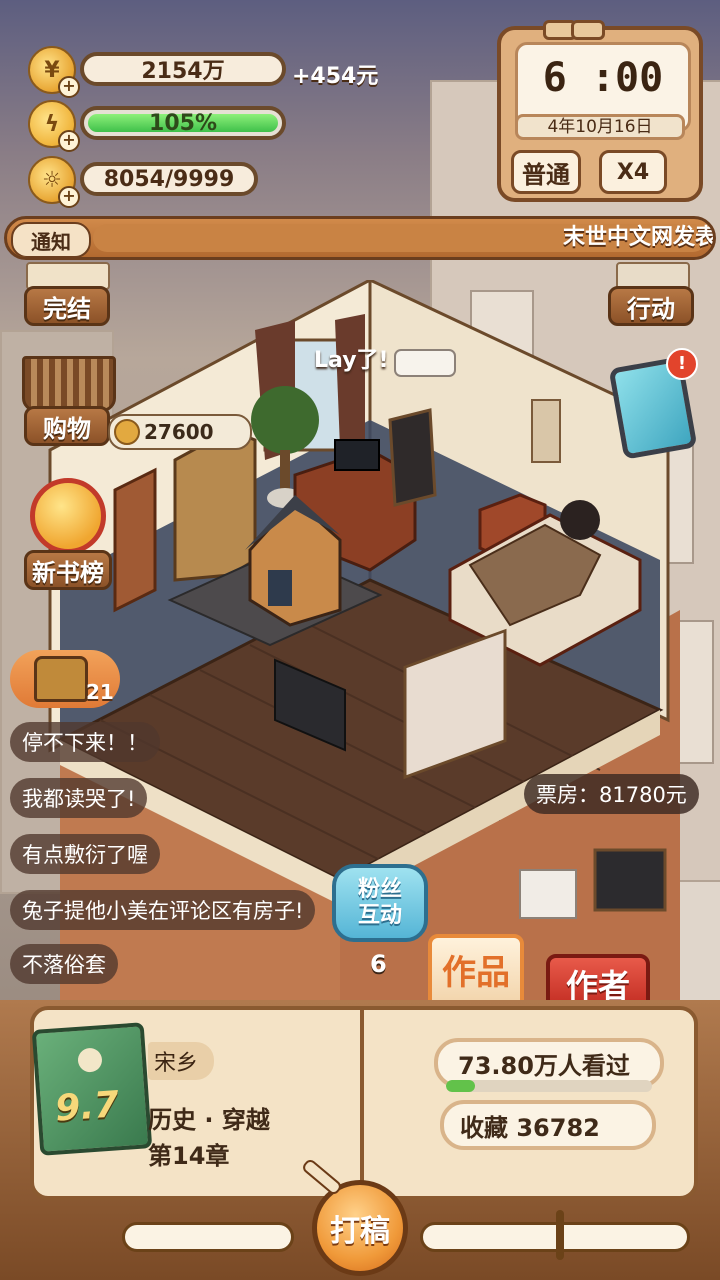 The height and width of the screenshot is (1280, 720). I want to click on chat-message: 我都读哭了!, so click(79, 798).